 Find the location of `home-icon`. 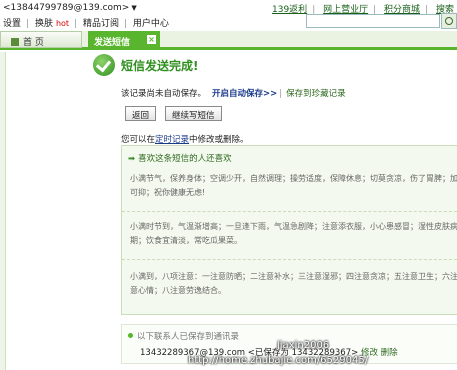

home-icon is located at coordinates (15, 42).